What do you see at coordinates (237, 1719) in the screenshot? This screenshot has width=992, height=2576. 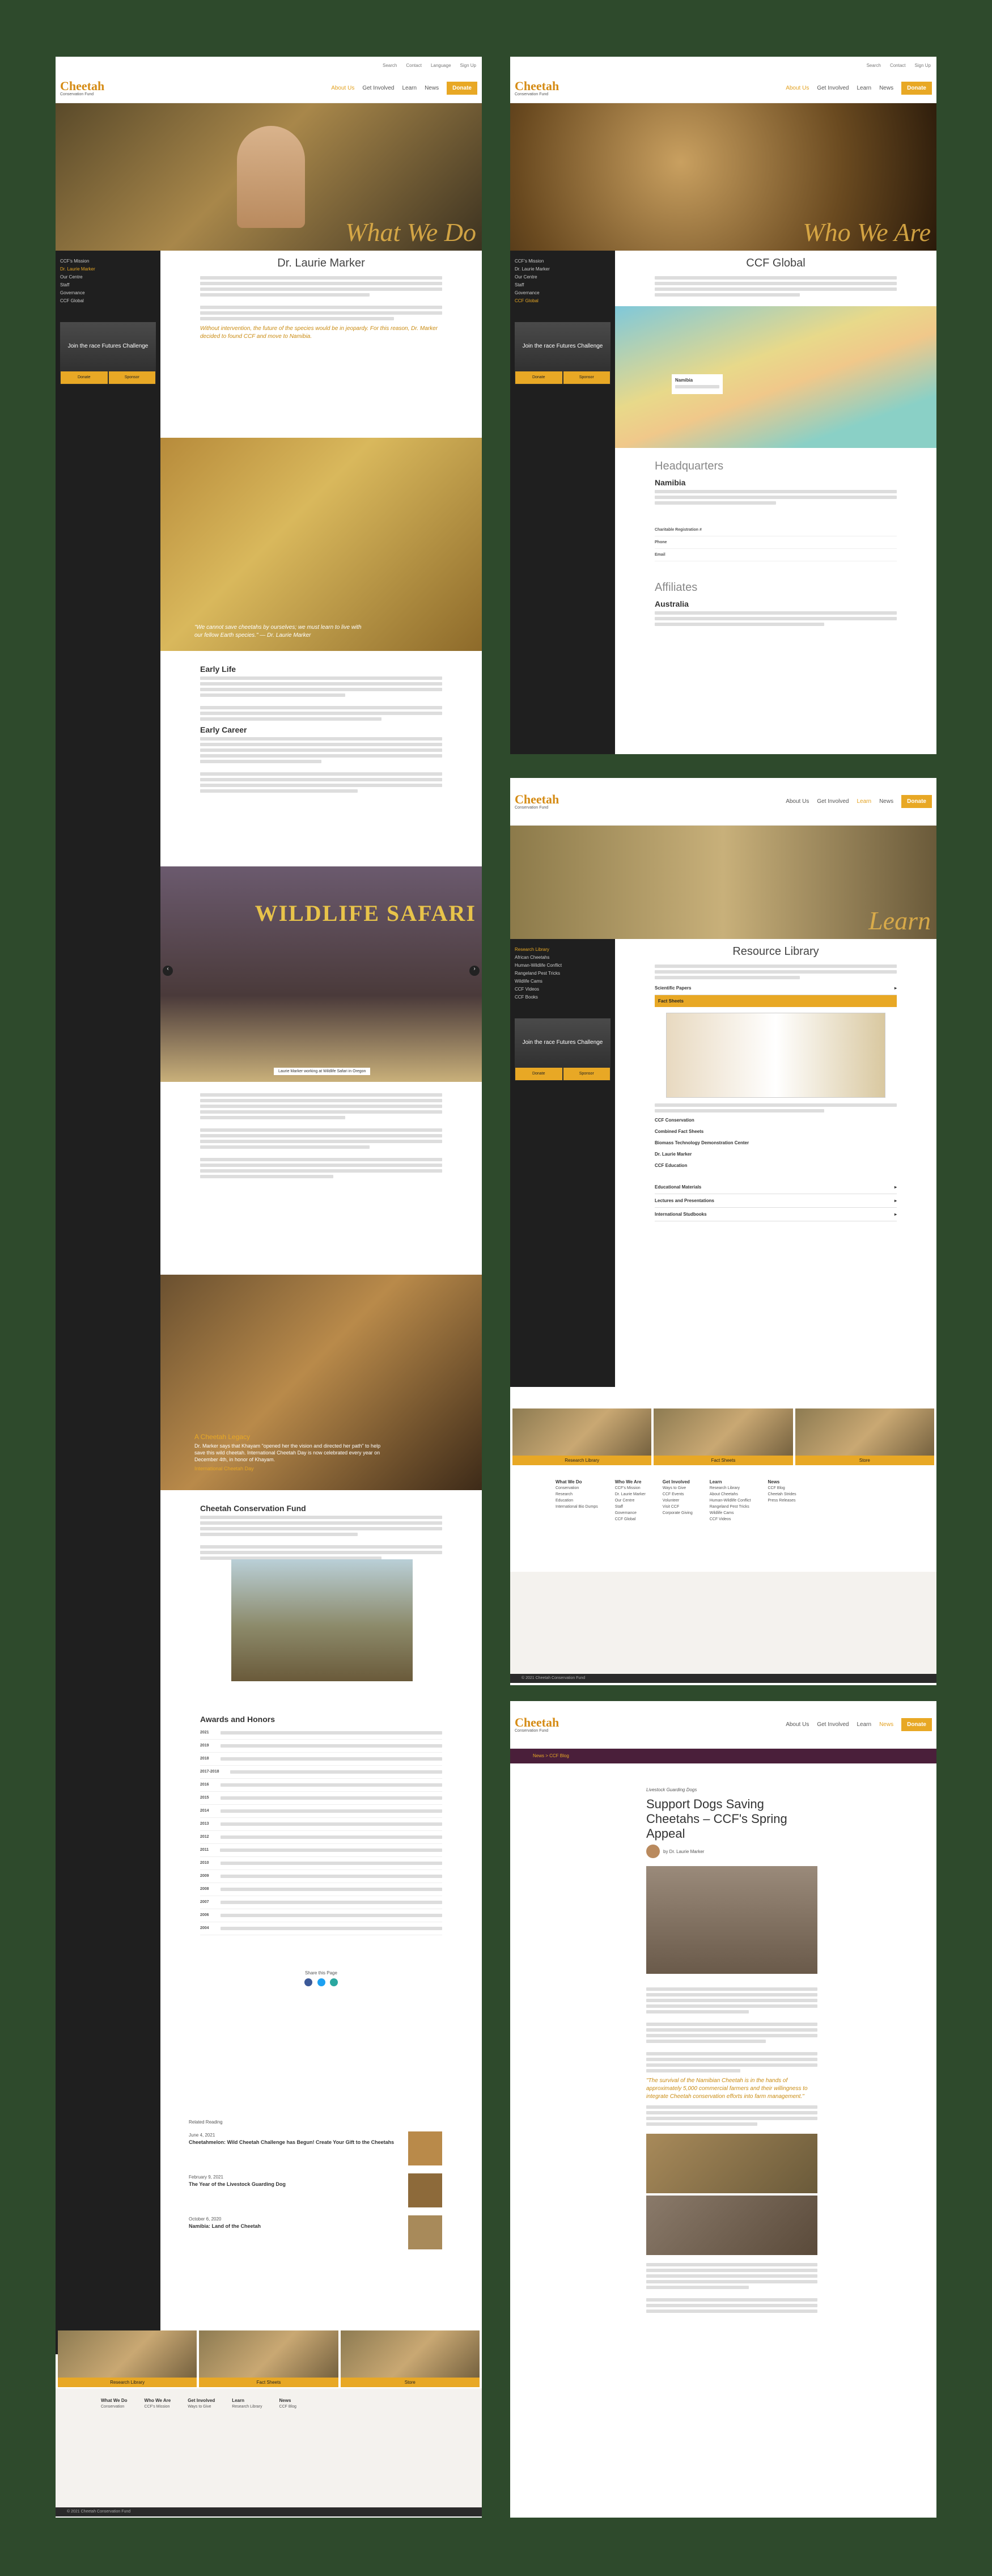 I see `awards-heading: Awards and Honors` at bounding box center [237, 1719].